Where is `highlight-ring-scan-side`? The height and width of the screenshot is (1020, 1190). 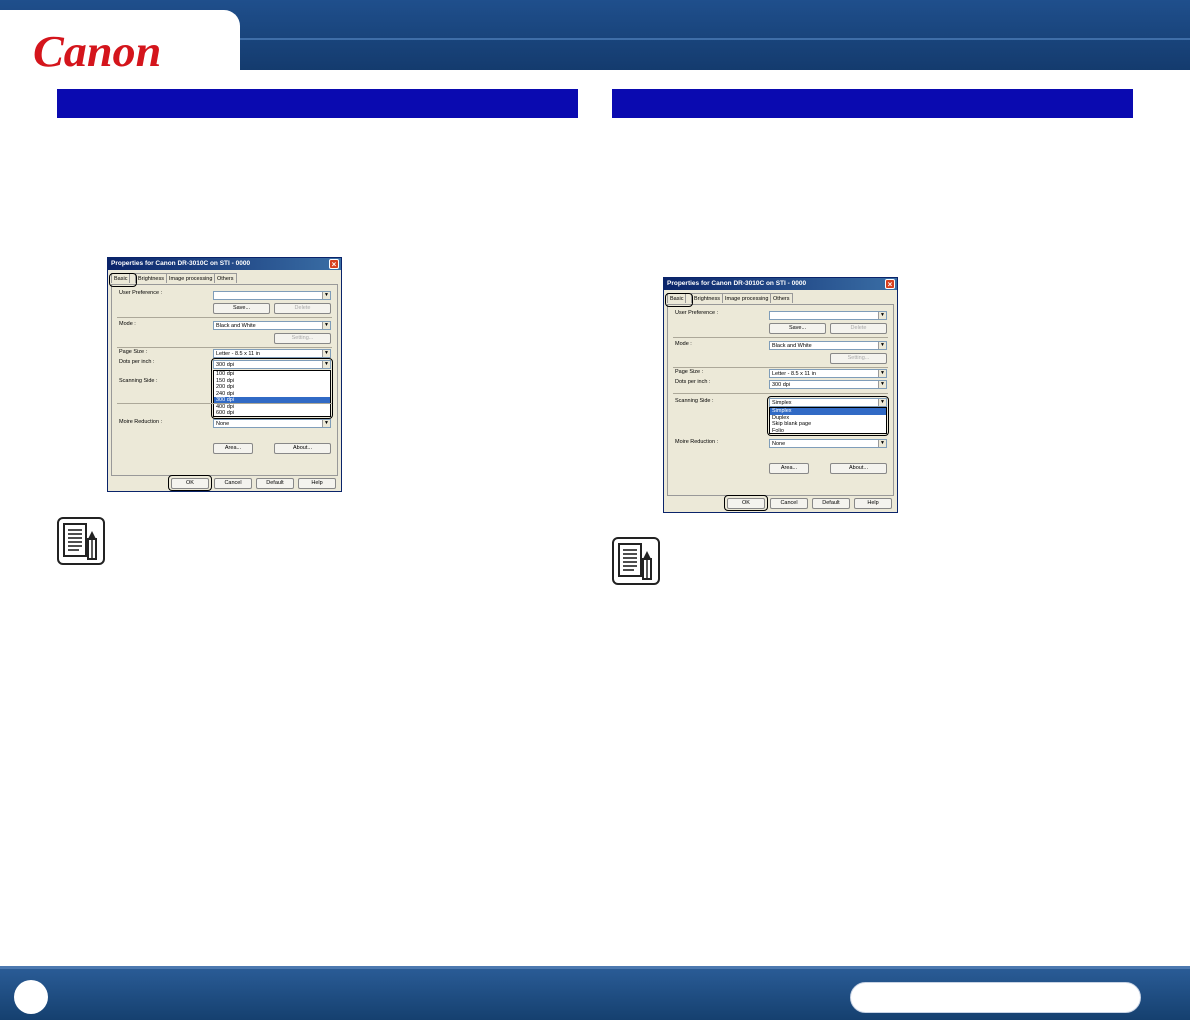
highlight-ring-scan-side is located at coordinates (828, 416).